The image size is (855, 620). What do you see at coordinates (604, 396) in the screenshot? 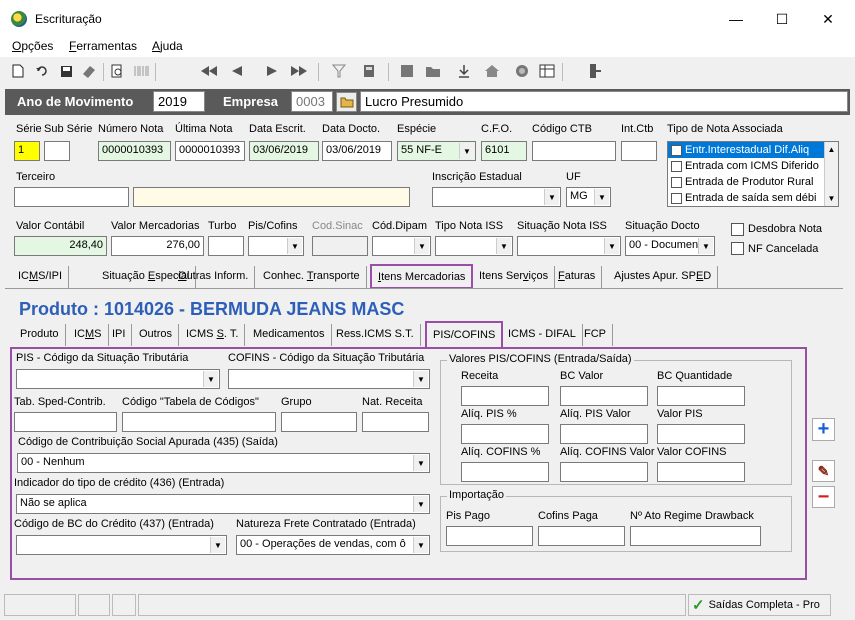
I see `bc-valor-field` at bounding box center [604, 396].